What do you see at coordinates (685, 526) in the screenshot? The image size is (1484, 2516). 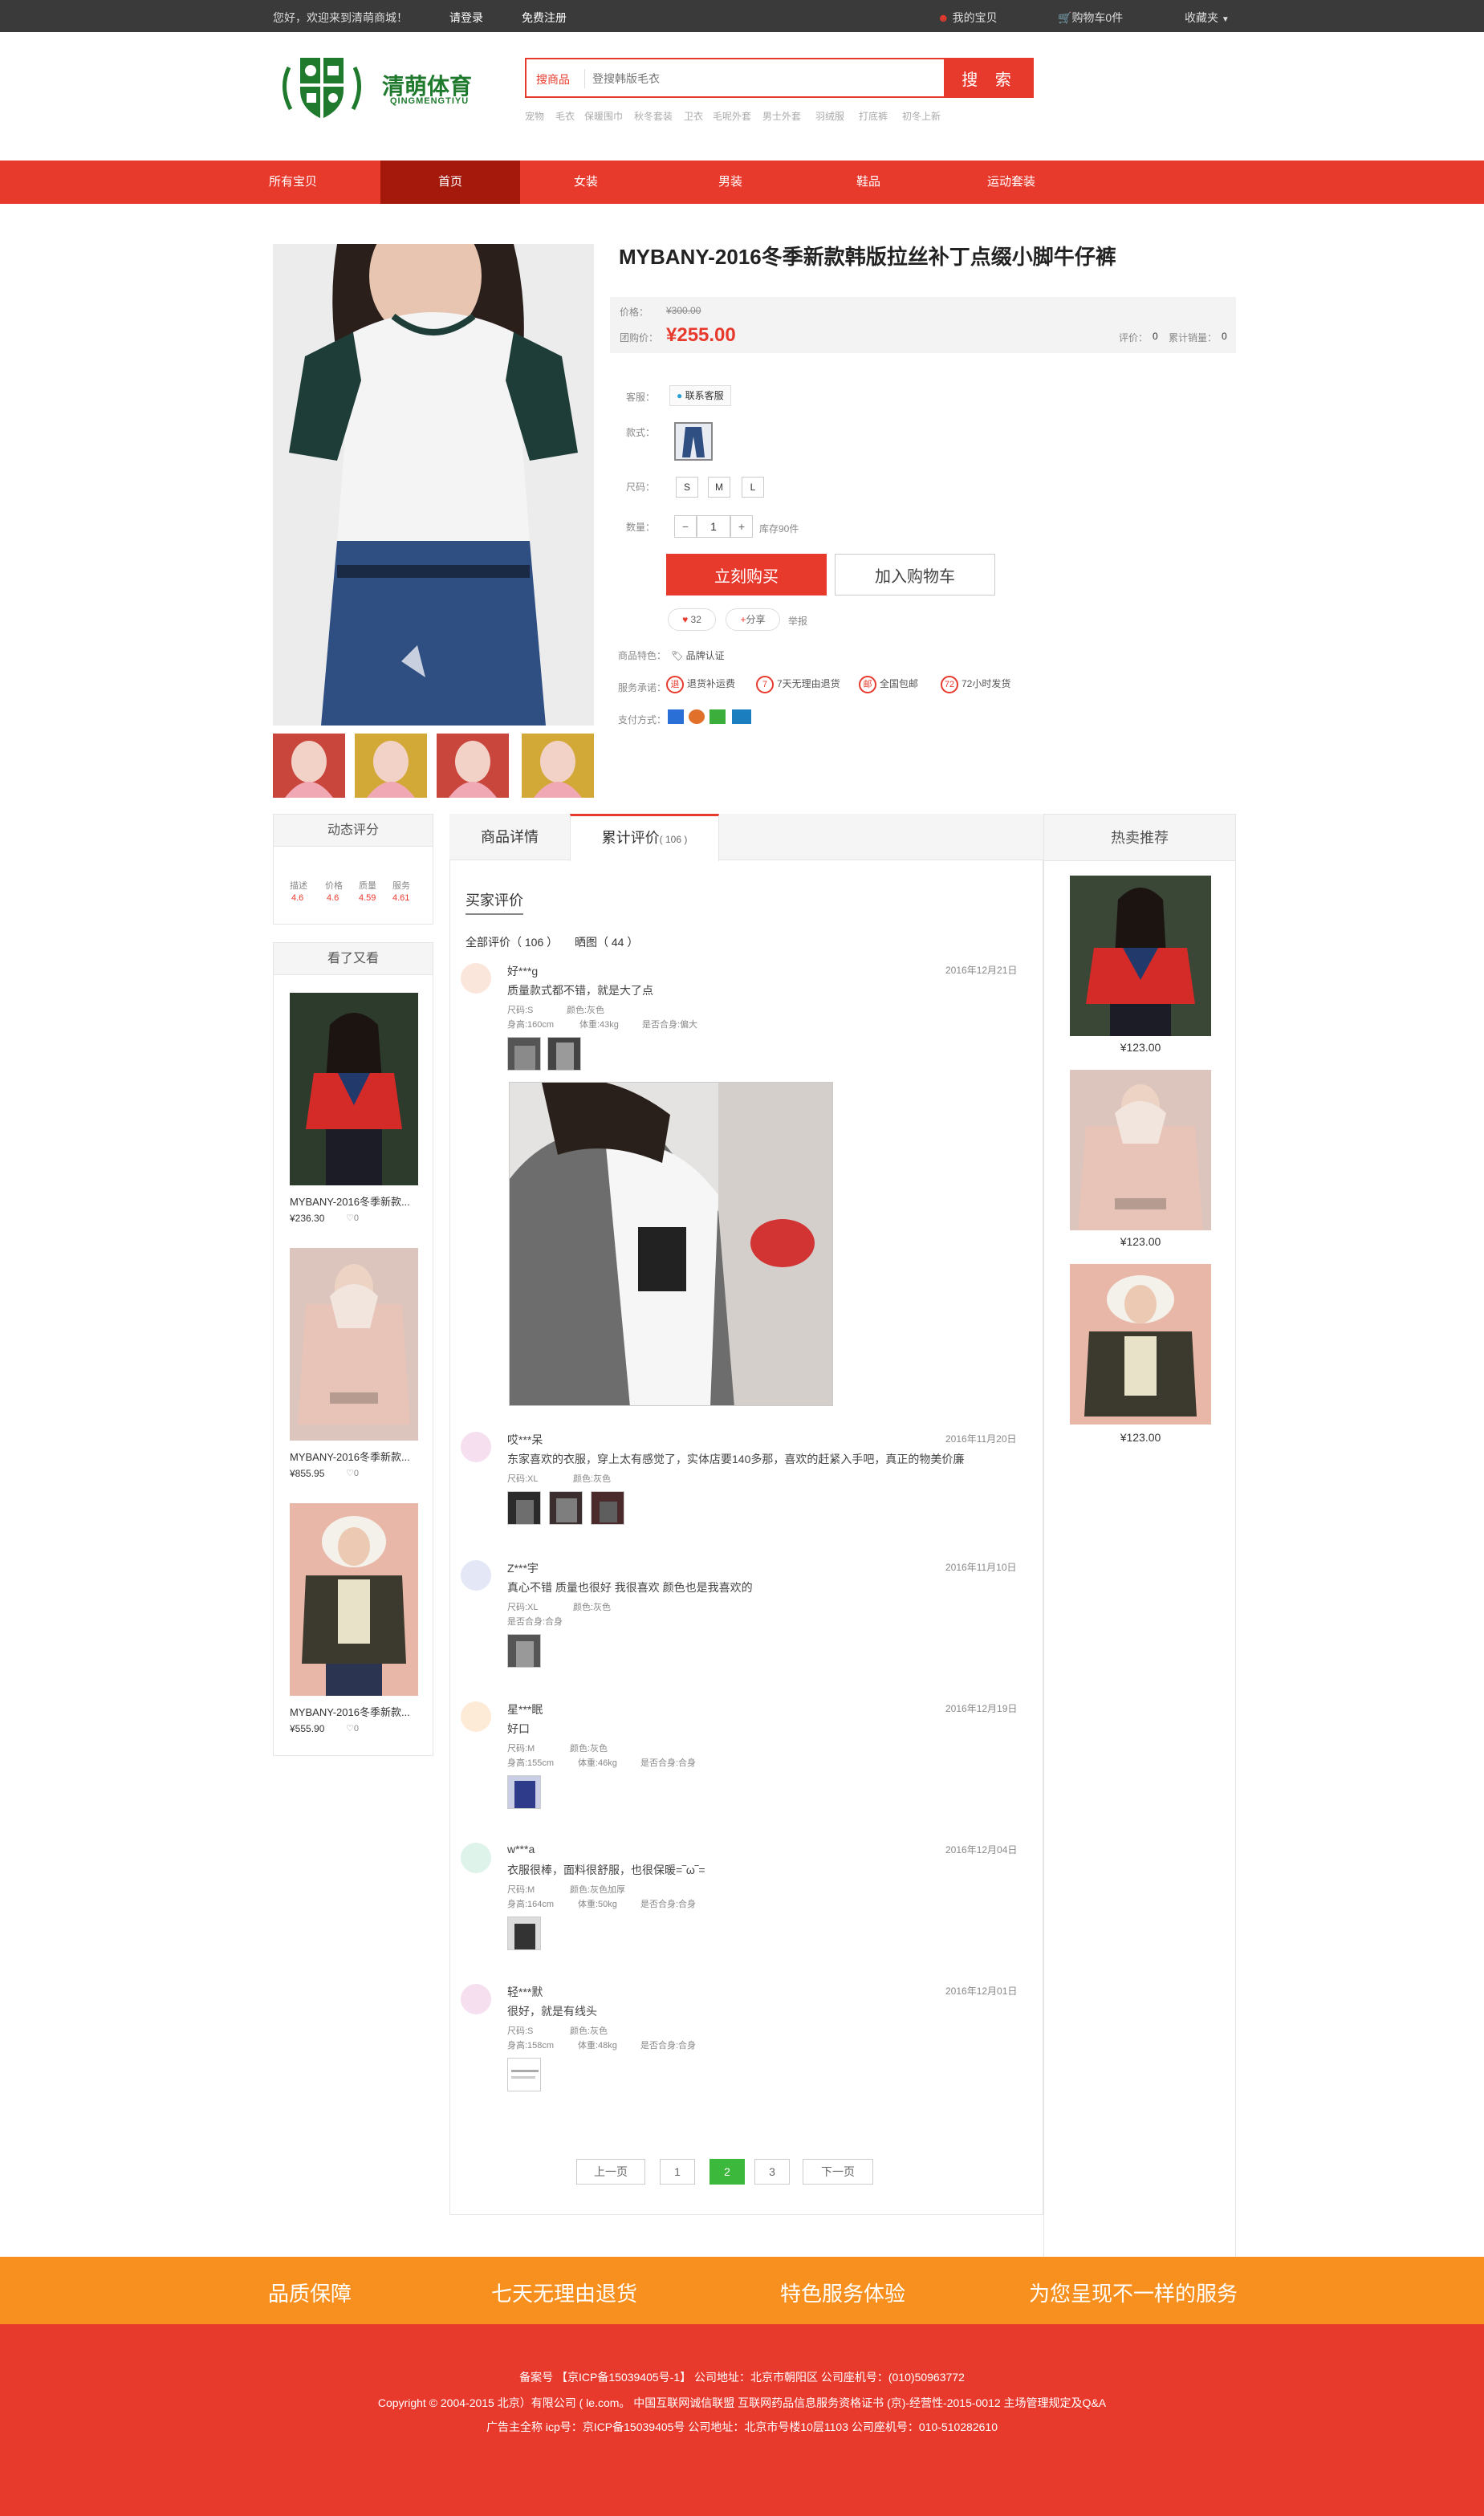 I see `quantity-decrease-button: −` at bounding box center [685, 526].